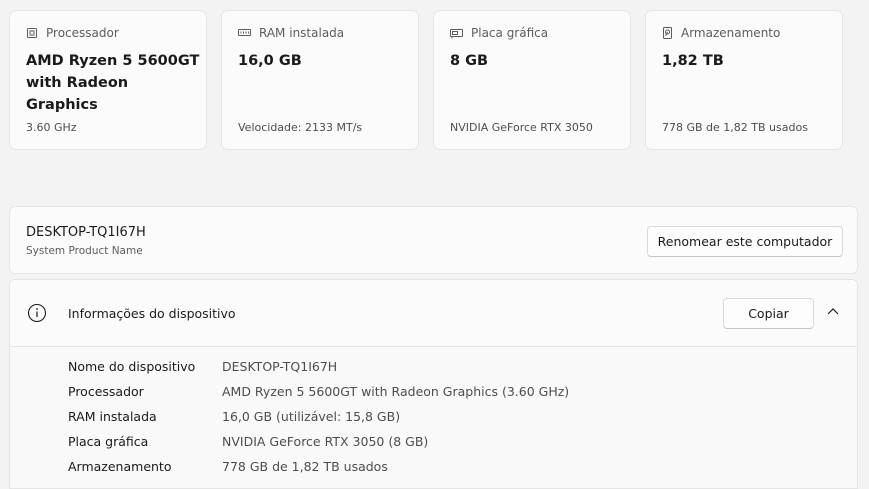 The width and height of the screenshot is (869, 489). What do you see at coordinates (311, 416) in the screenshot?
I see `spec-value: 16,0 GB (utilizável: 15,8 GB)` at bounding box center [311, 416].